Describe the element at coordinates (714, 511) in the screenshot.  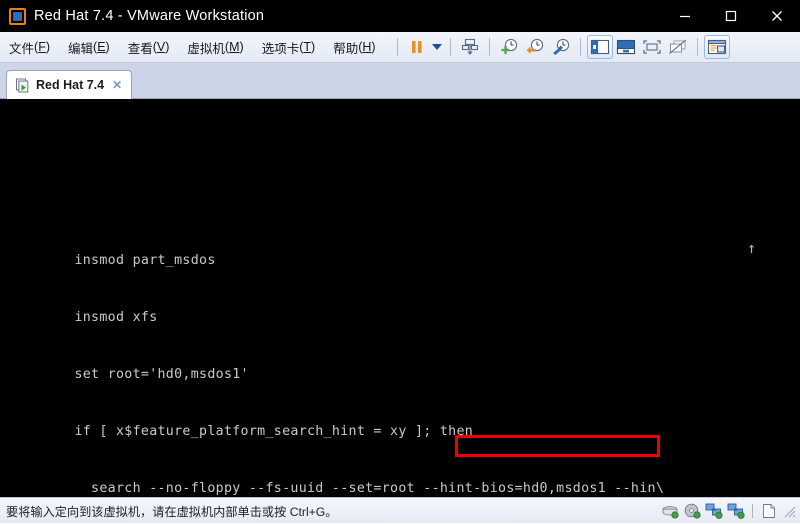
I see `status-network-adapter-1-icon` at that location.